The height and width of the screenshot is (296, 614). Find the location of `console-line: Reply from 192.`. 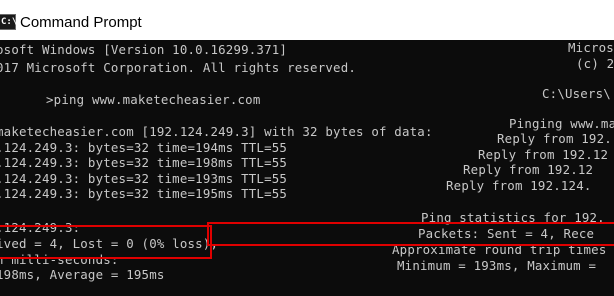

console-line: Reply from 192. is located at coordinates (554, 138).